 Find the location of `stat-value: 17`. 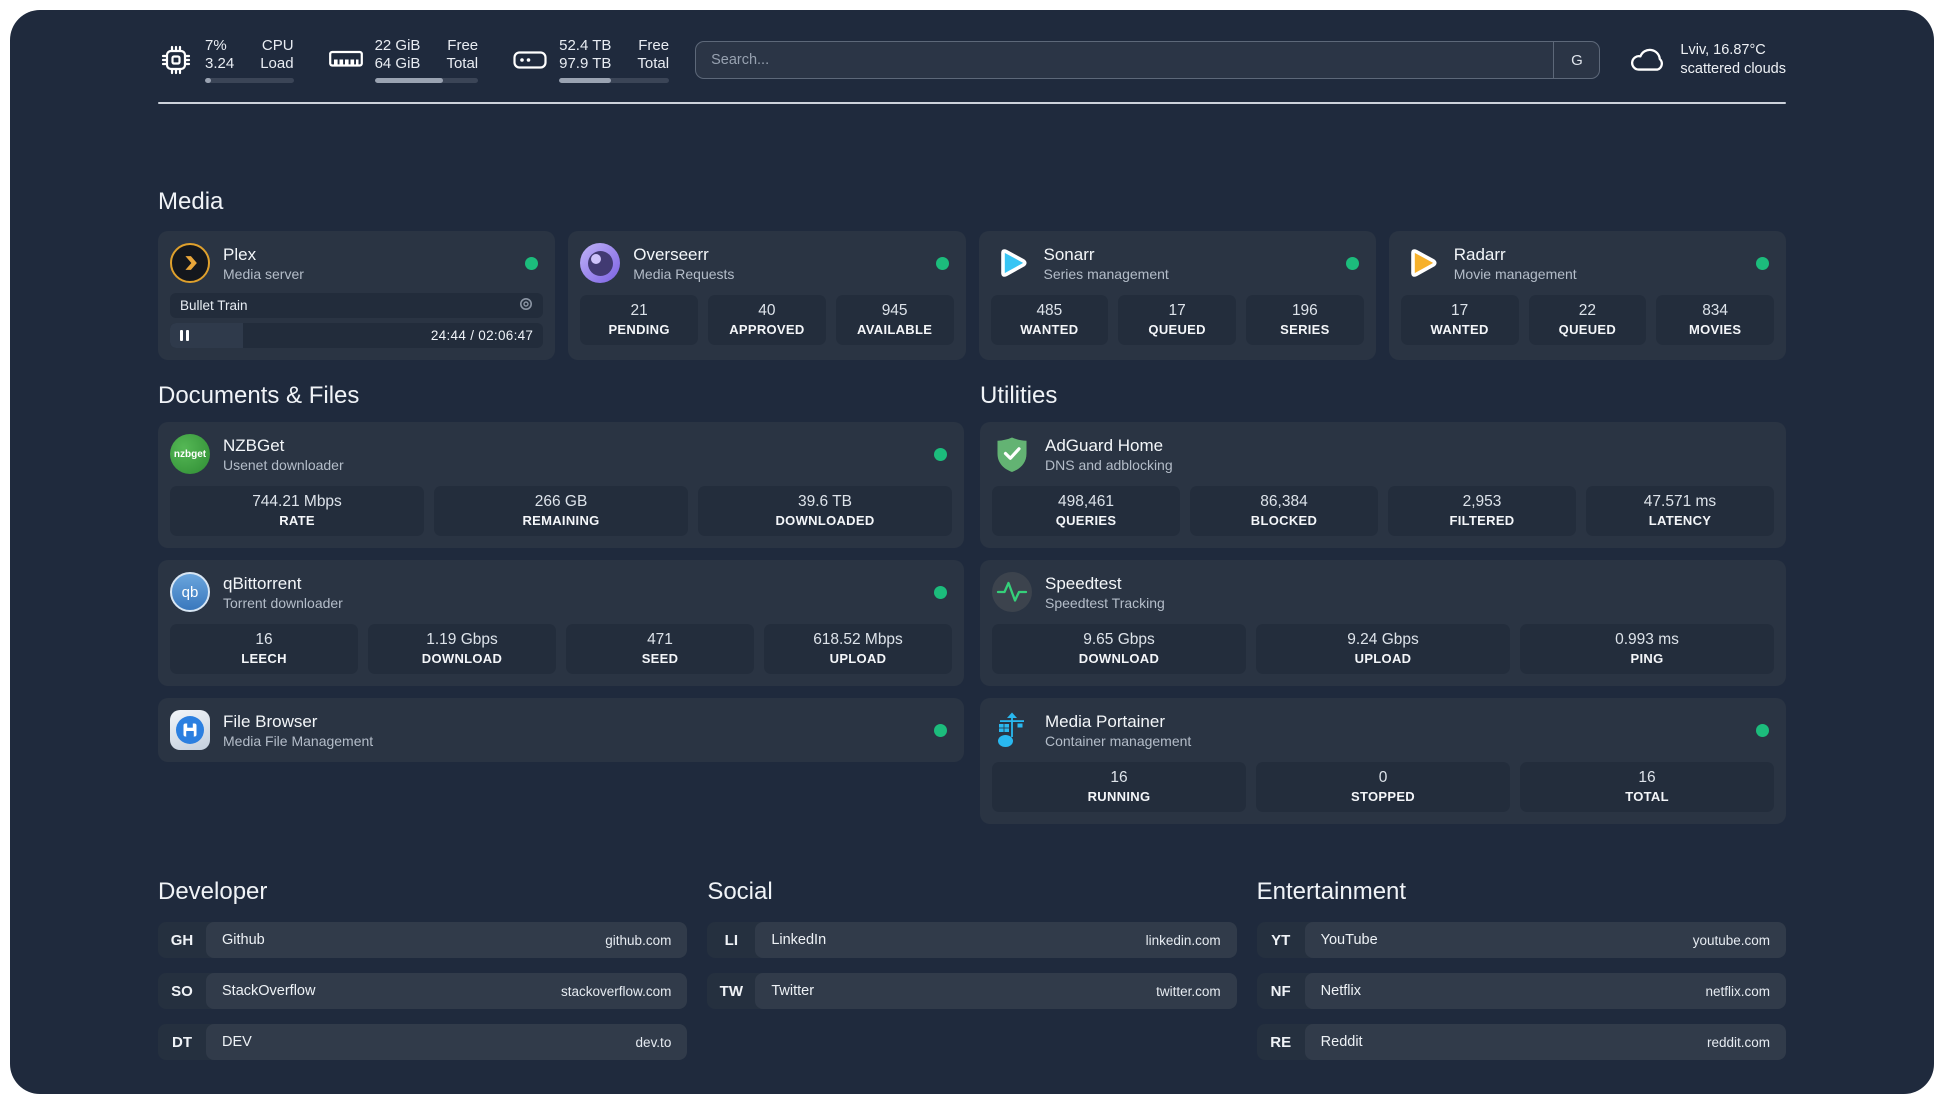

stat-value: 17 is located at coordinates (1177, 310).